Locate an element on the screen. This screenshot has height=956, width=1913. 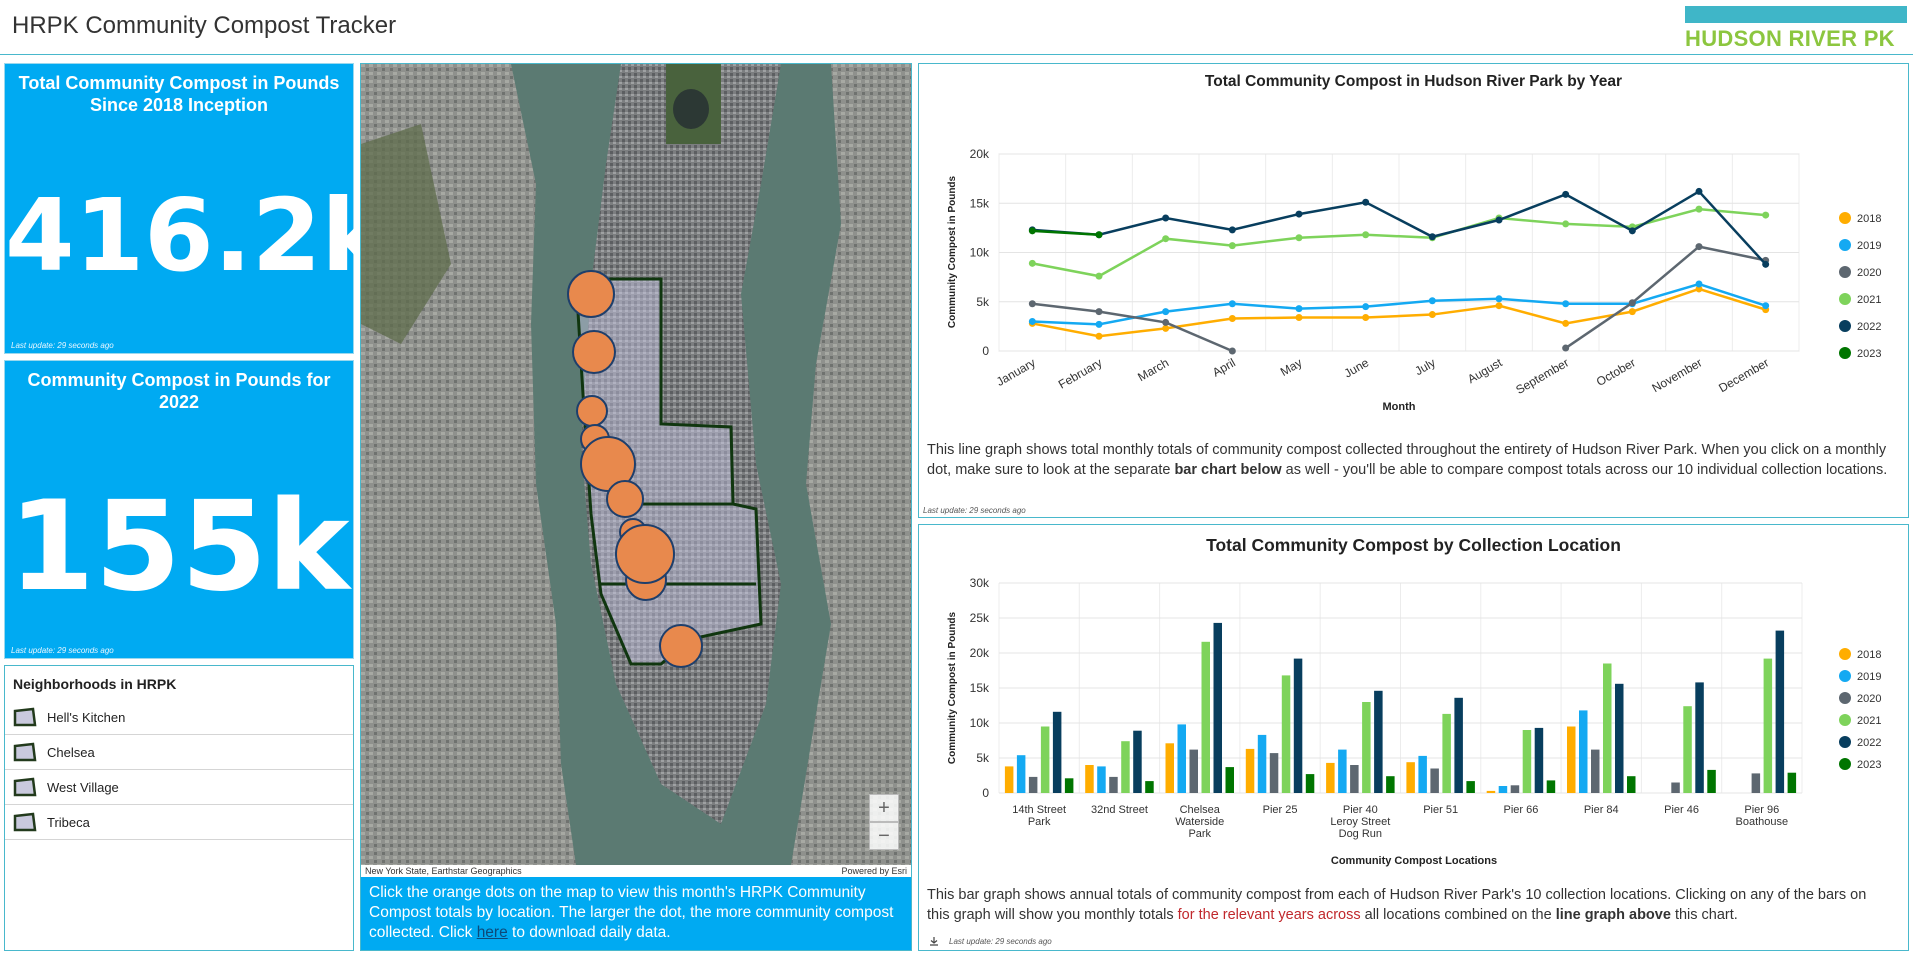
neighborhood-item-chelsea: Chelsea is located at coordinates (179, 752).